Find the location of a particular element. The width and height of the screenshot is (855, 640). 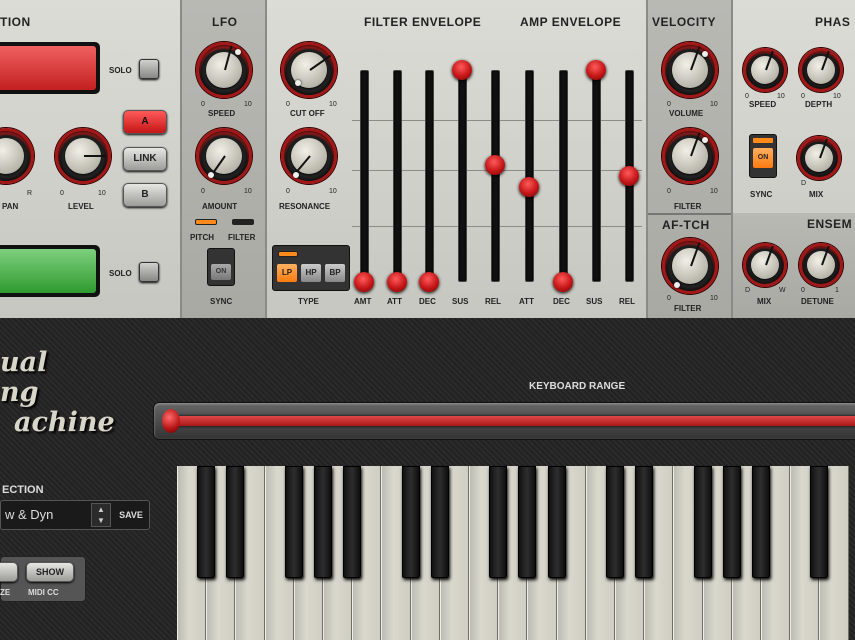

lfo-amount-knob is located at coordinates (224, 156).